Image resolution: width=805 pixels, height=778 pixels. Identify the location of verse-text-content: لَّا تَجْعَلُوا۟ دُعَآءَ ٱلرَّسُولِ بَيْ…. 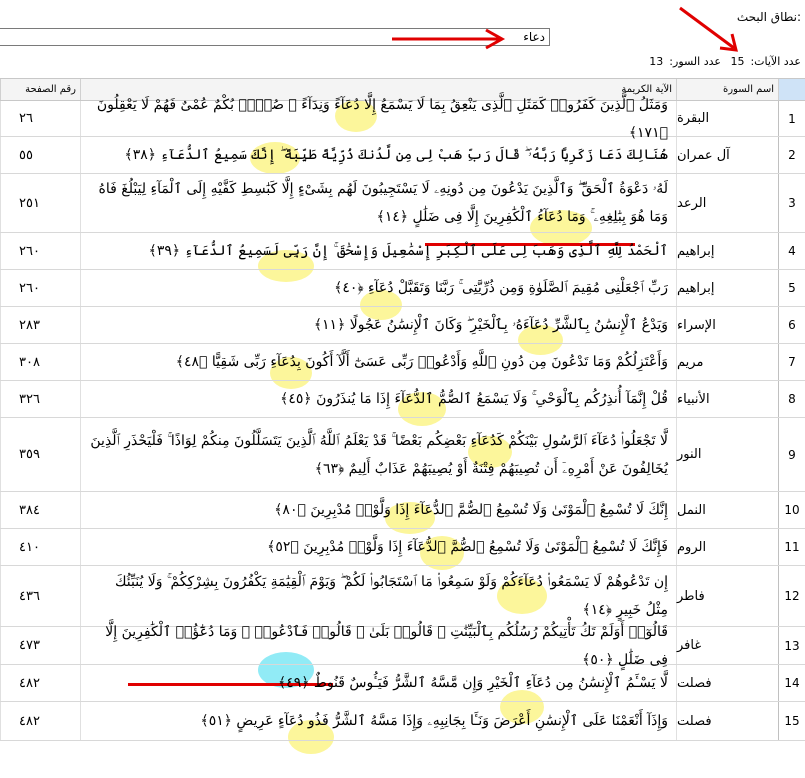
(379, 454).